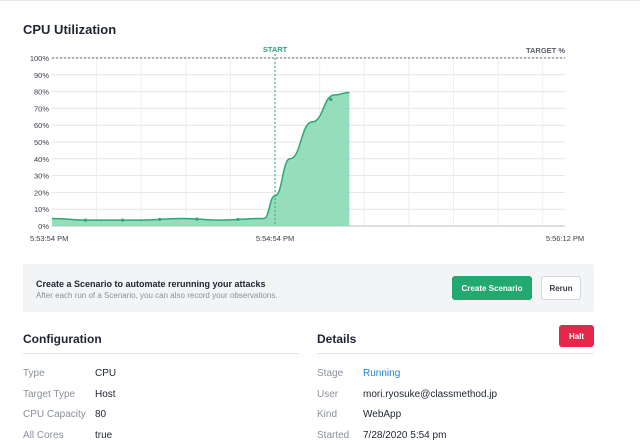 Image resolution: width=640 pixels, height=444 pixels. I want to click on details-key: Started, so click(333, 435).